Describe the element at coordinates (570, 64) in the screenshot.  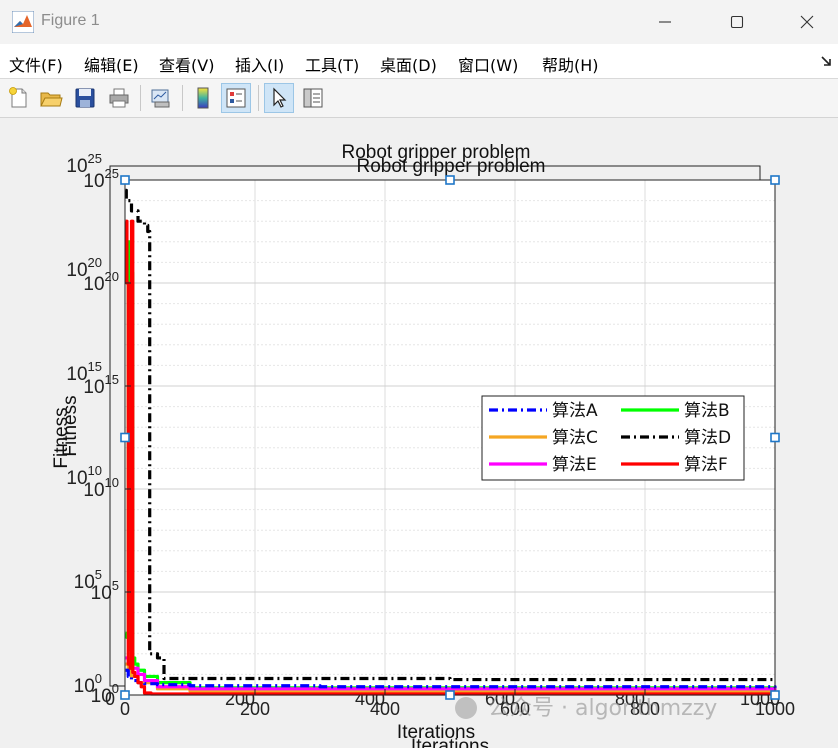
I see `menu-help: 帮助(H)` at that location.